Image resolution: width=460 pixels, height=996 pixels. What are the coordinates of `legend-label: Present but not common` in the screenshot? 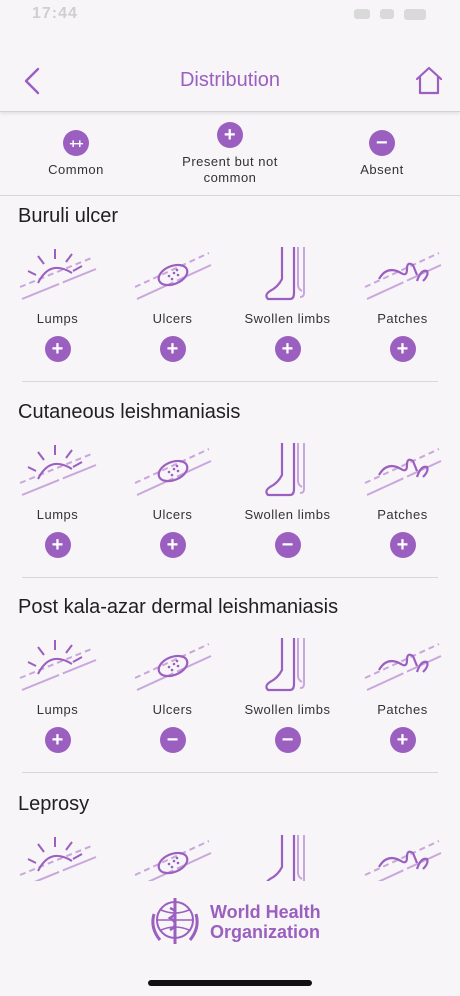 It's located at (230, 169).